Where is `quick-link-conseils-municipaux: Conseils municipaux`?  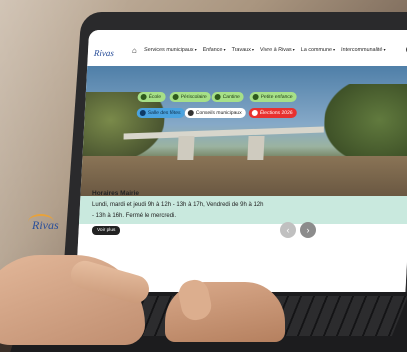
quick-link-conseils-municipaux: Conseils municipaux is located at coordinates (215, 113).